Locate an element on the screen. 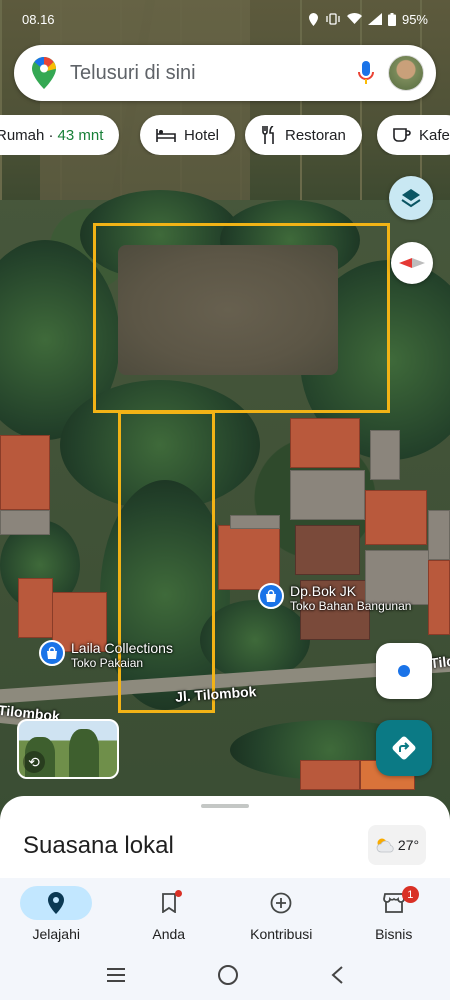 The height and width of the screenshot is (1000, 450). chip-label: Rumah · is located at coordinates (27, 135).